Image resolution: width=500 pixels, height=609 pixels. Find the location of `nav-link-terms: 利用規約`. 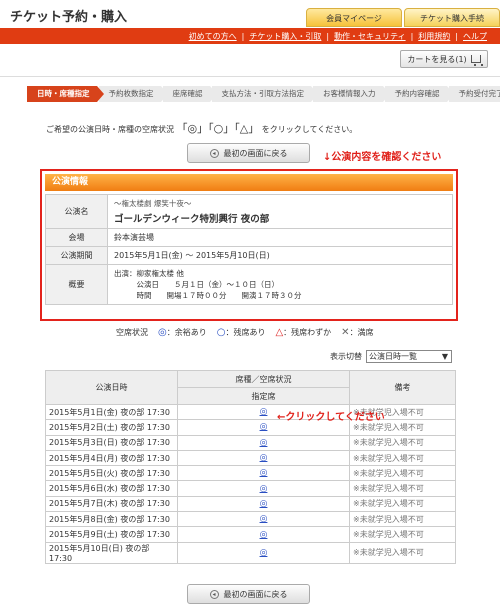

nav-link-terms: 利用規約 is located at coordinates (434, 36).